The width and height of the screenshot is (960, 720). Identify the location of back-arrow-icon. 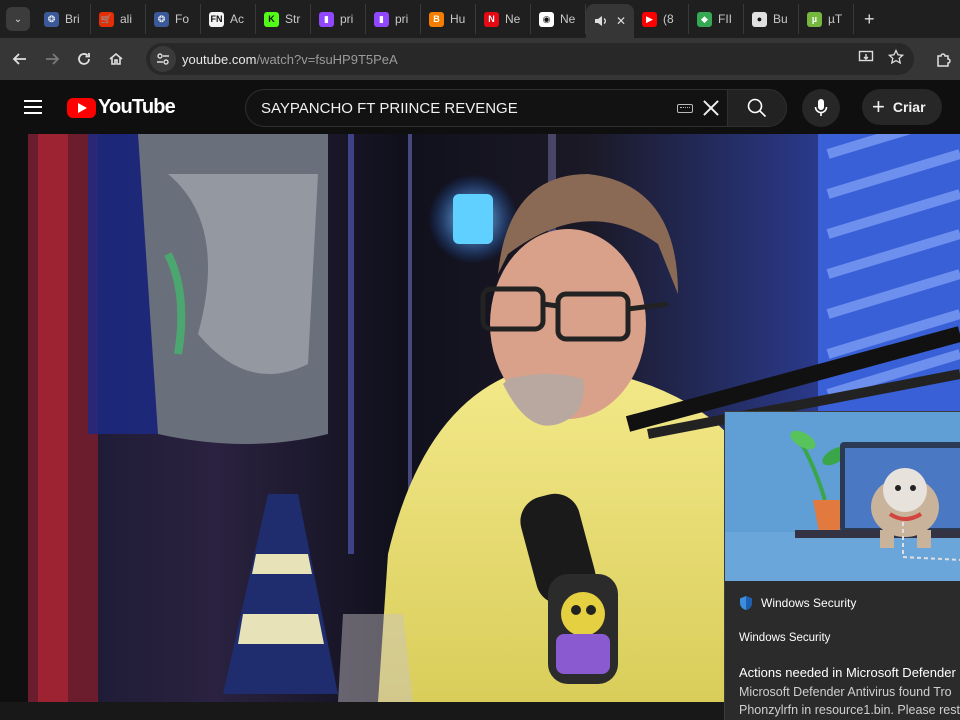
(19, 59).